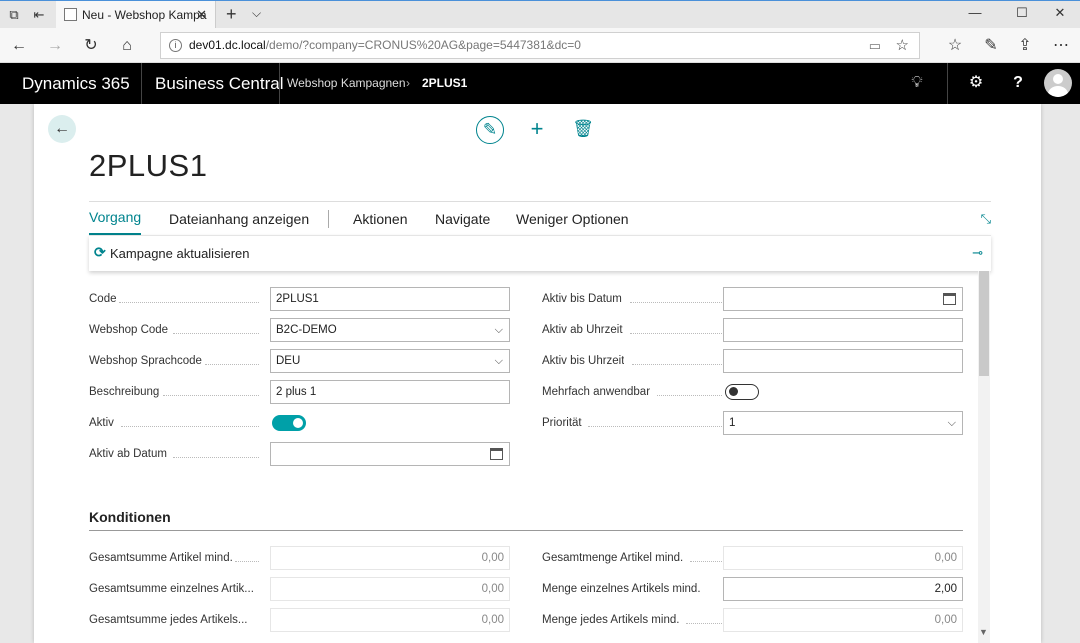 The image size is (1080, 643). I want to click on field-gesamtsumme-jedes: Gesamtsumme jedes Artikels... 0,00, so click(299, 620).